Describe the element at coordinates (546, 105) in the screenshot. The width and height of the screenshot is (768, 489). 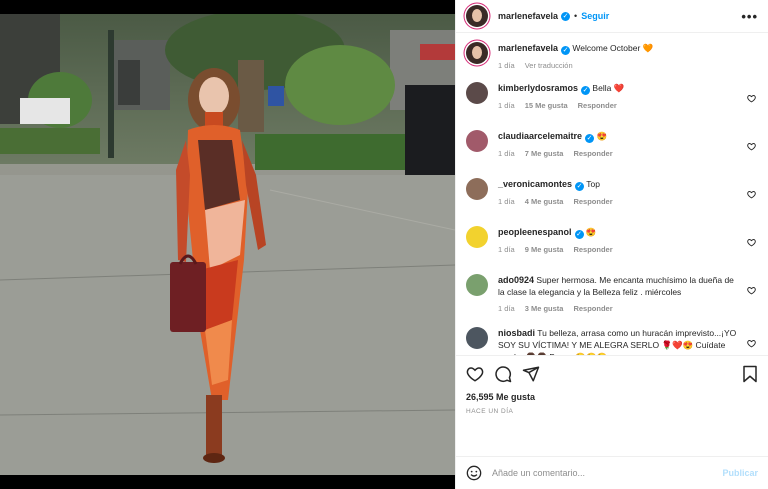
I see `comment-likes: 15 Me gusta` at that location.